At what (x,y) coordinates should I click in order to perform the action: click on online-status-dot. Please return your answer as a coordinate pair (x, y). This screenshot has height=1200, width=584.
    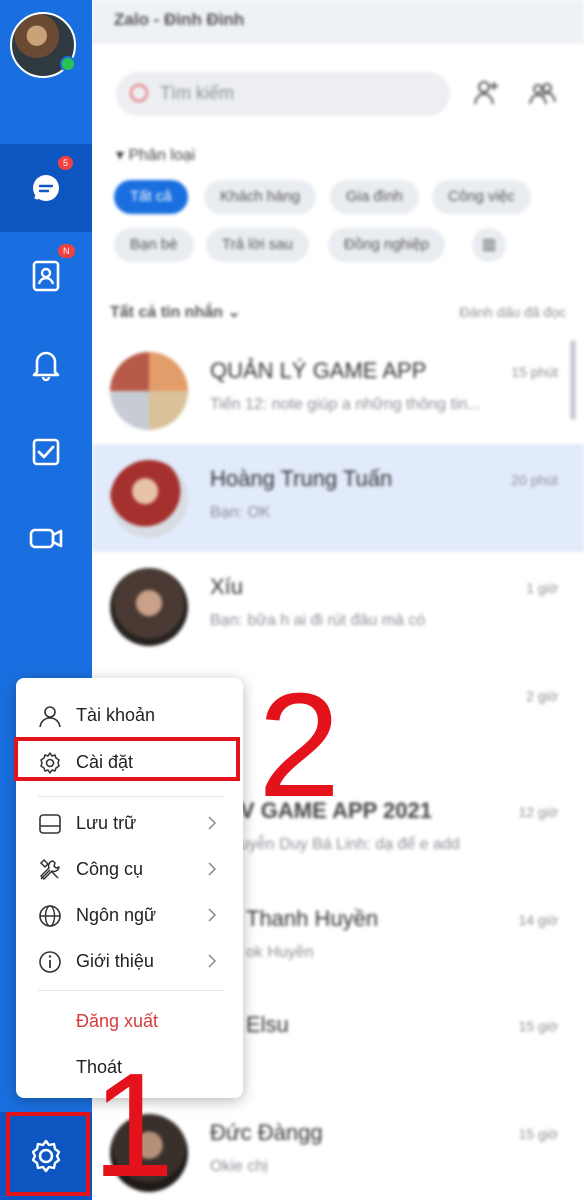
    Looking at the image, I should click on (68, 64).